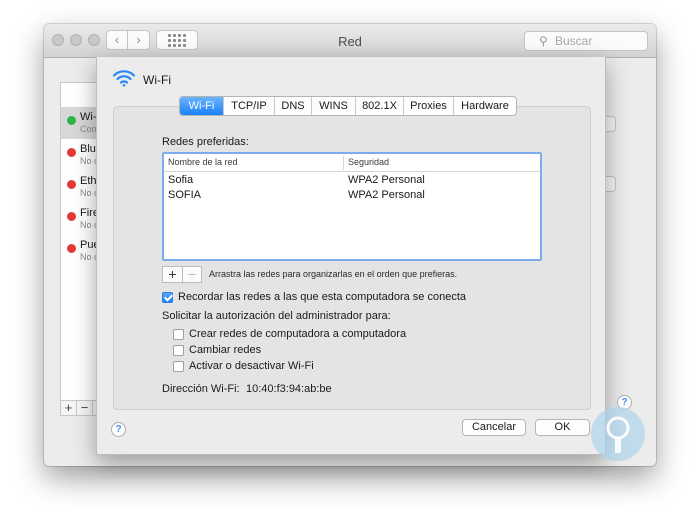  Describe the element at coordinates (225, 350) in the screenshot. I see `change-networks-label: Cambiar redes` at that location.